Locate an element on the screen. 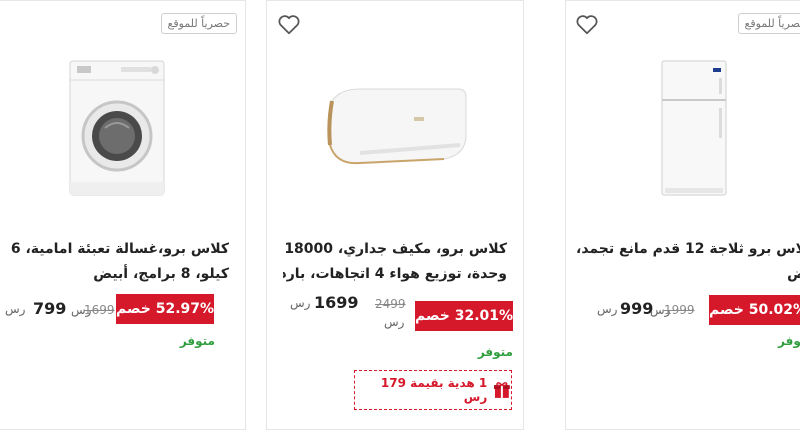 The height and width of the screenshot is (430, 800). product-image-fridge is located at coordinates (683, 128).